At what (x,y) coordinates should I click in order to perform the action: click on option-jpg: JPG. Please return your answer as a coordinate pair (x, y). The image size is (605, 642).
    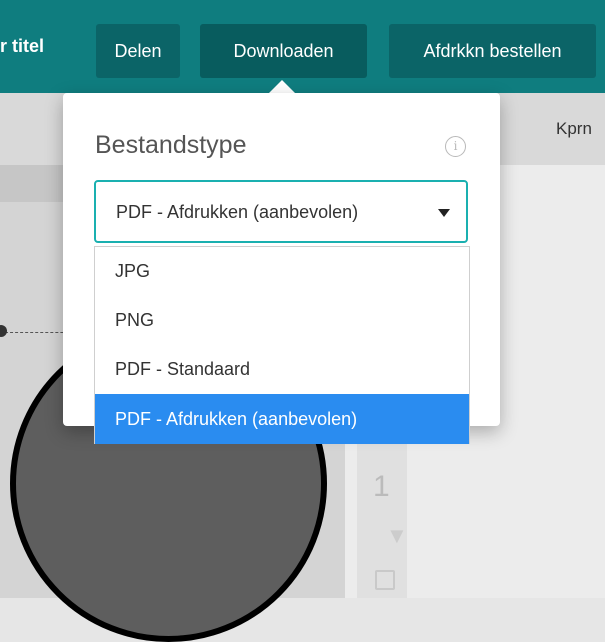
    Looking at the image, I should click on (282, 271).